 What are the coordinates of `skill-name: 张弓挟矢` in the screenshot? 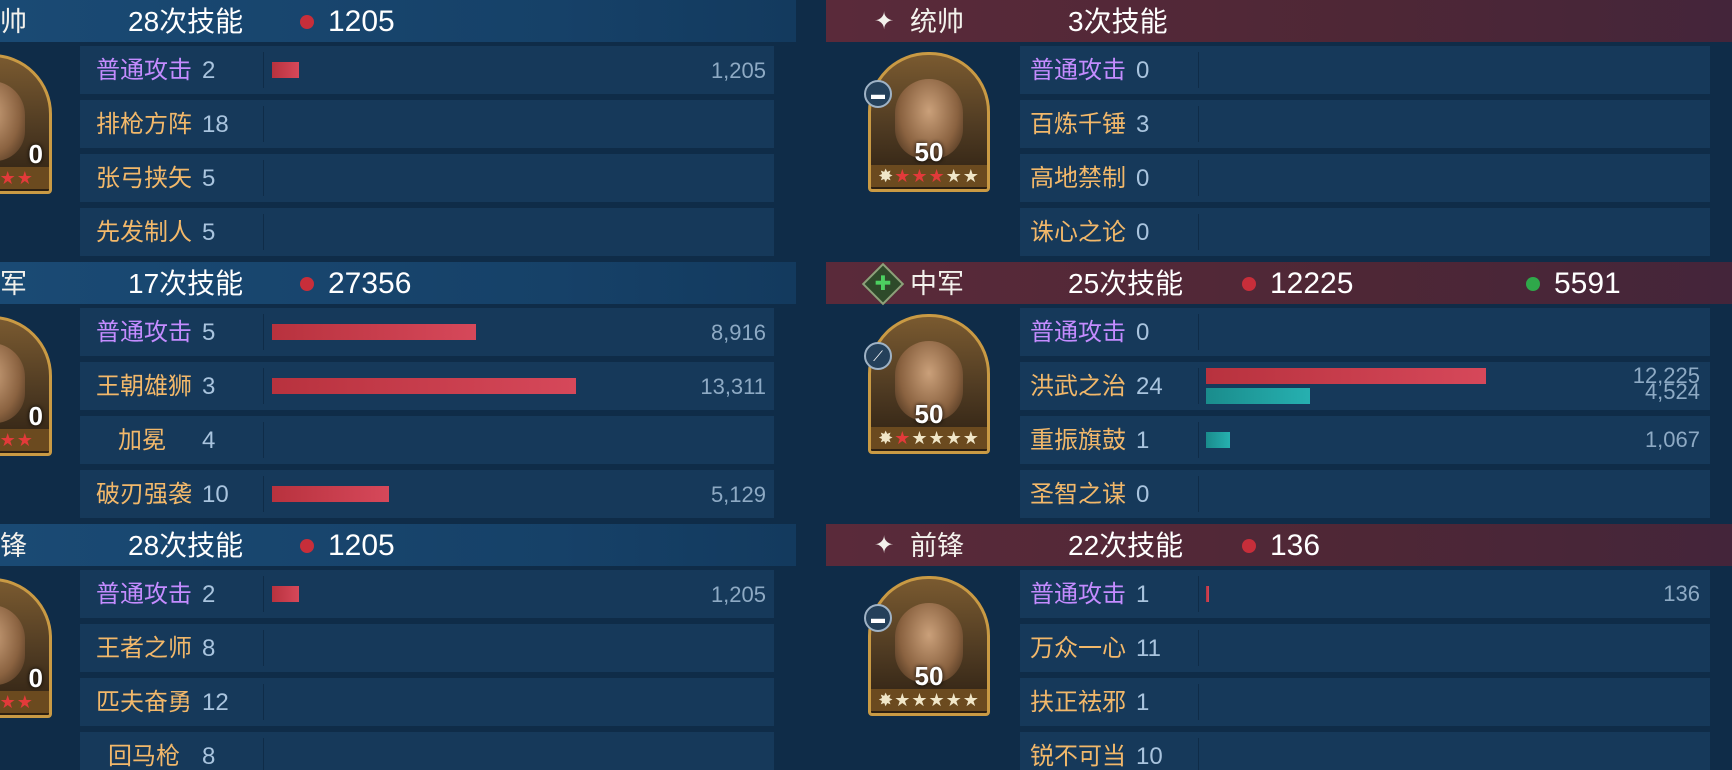 It's located at (144, 178).